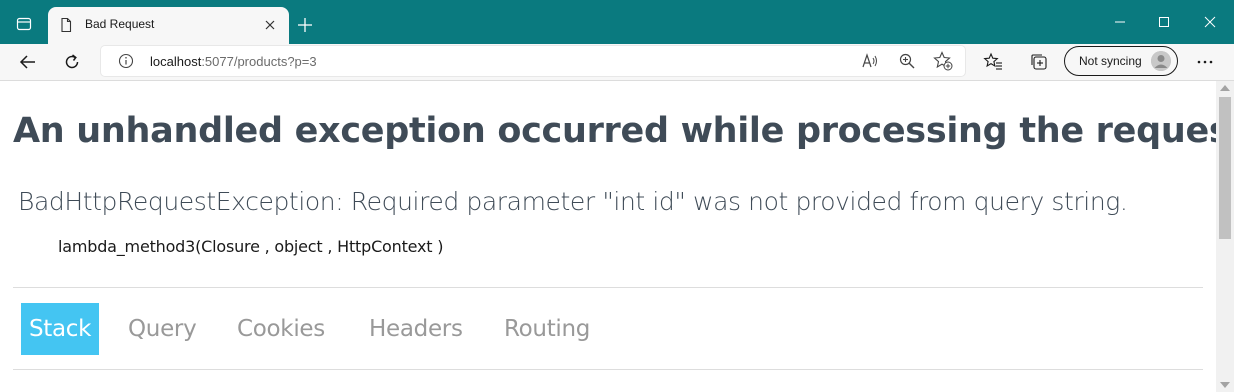 The width and height of the screenshot is (1234, 392). I want to click on favorites-icon, so click(993, 62).